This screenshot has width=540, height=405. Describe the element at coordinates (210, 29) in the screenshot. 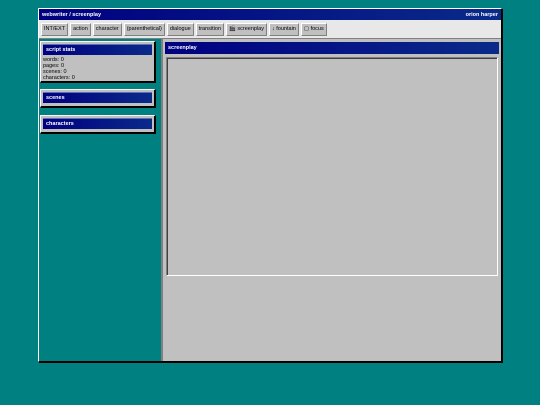

I see `transition-button: transition` at that location.